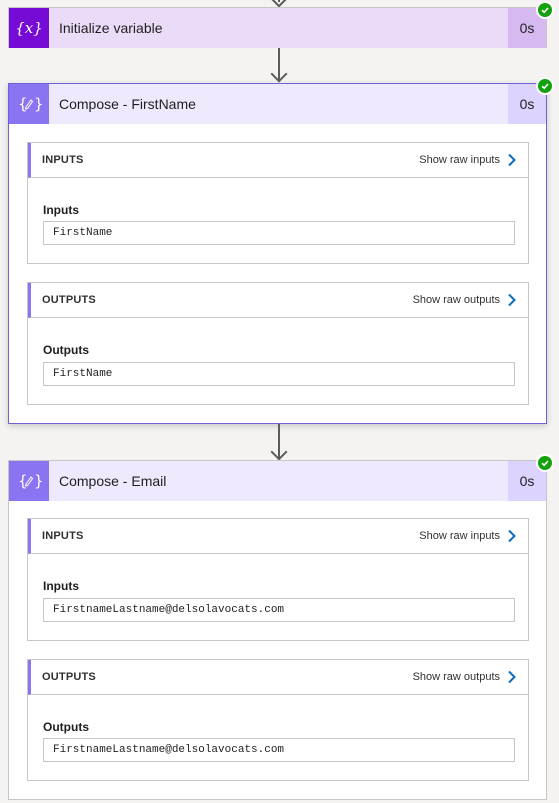  What do you see at coordinates (277, 104) in the screenshot?
I see `step-header: { } Compose - FirstName 0s` at bounding box center [277, 104].